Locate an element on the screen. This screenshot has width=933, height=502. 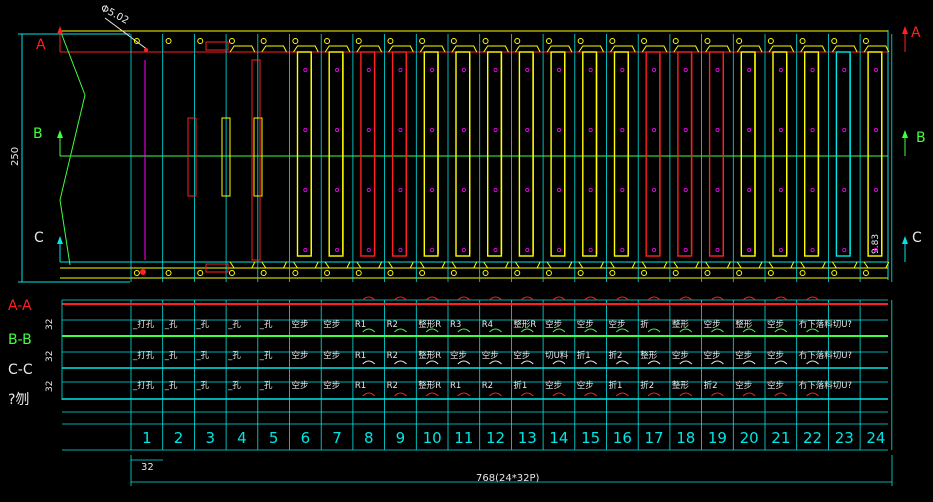
row-pitch-1: 32 is located at coordinates (50, 324).